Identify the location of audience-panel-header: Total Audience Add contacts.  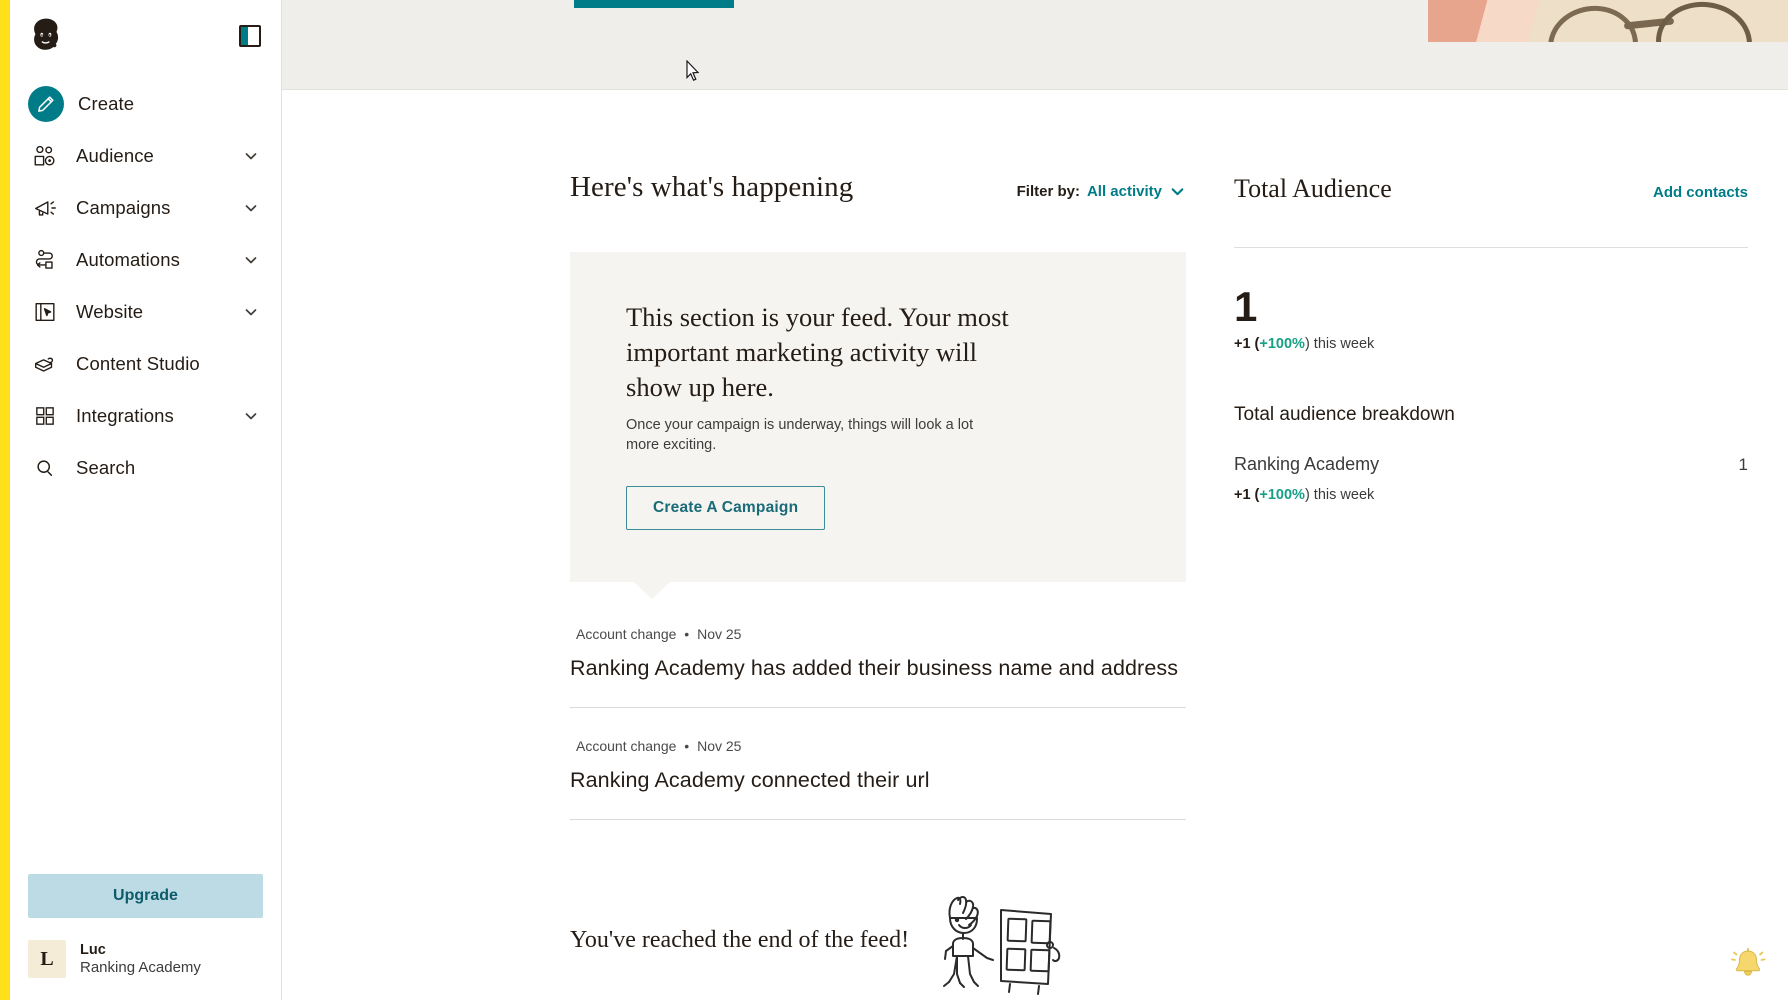
(1491, 200).